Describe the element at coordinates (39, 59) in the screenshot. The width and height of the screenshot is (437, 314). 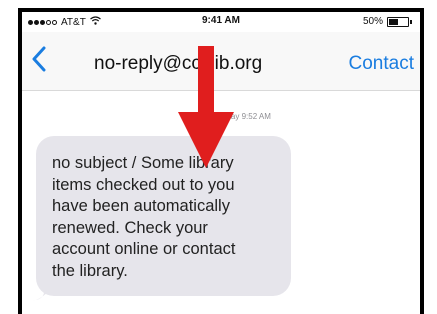
I see `chevron-left-icon` at that location.